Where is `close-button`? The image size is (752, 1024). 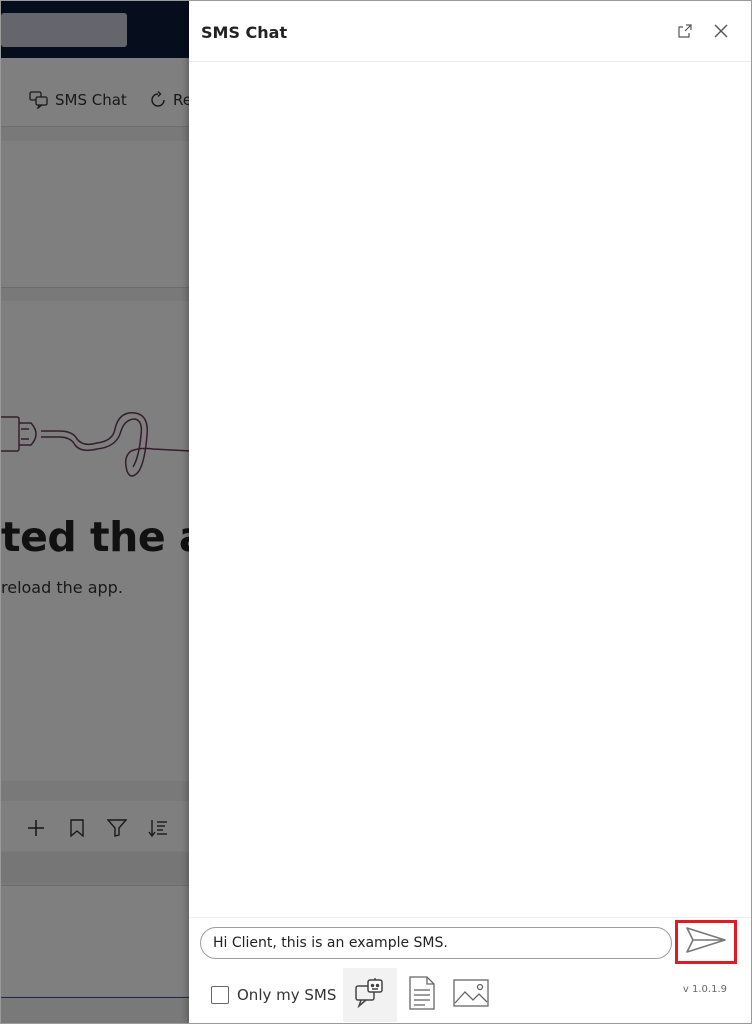
close-button is located at coordinates (723, 33).